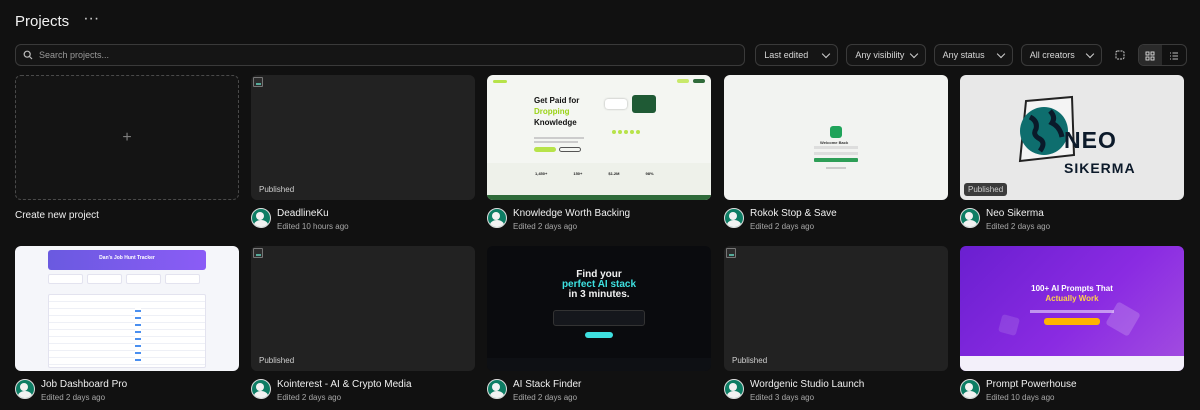  What do you see at coordinates (124, 279) in the screenshot?
I see `preview-kpis` at bounding box center [124, 279].